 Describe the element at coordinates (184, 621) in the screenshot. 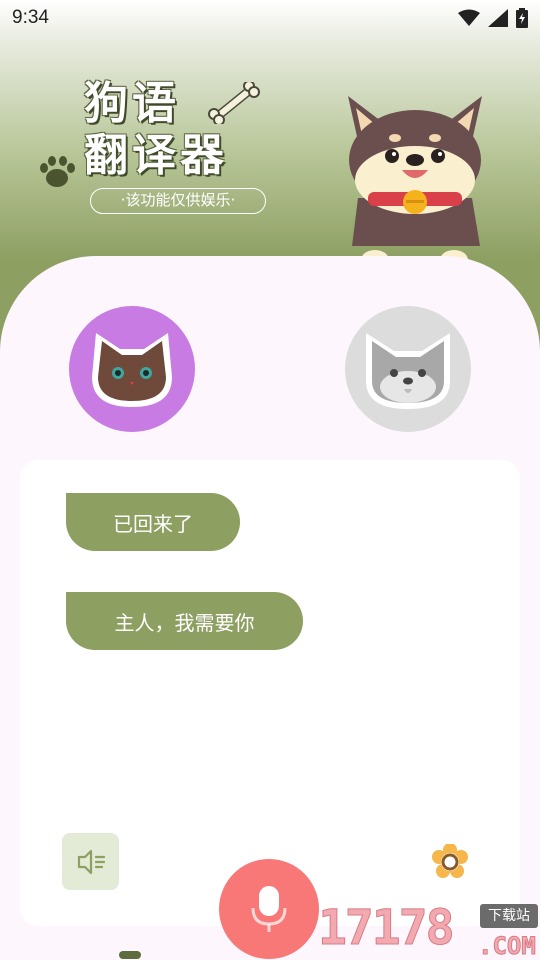

I see `chat-bubble: 主人，我需要你` at that location.